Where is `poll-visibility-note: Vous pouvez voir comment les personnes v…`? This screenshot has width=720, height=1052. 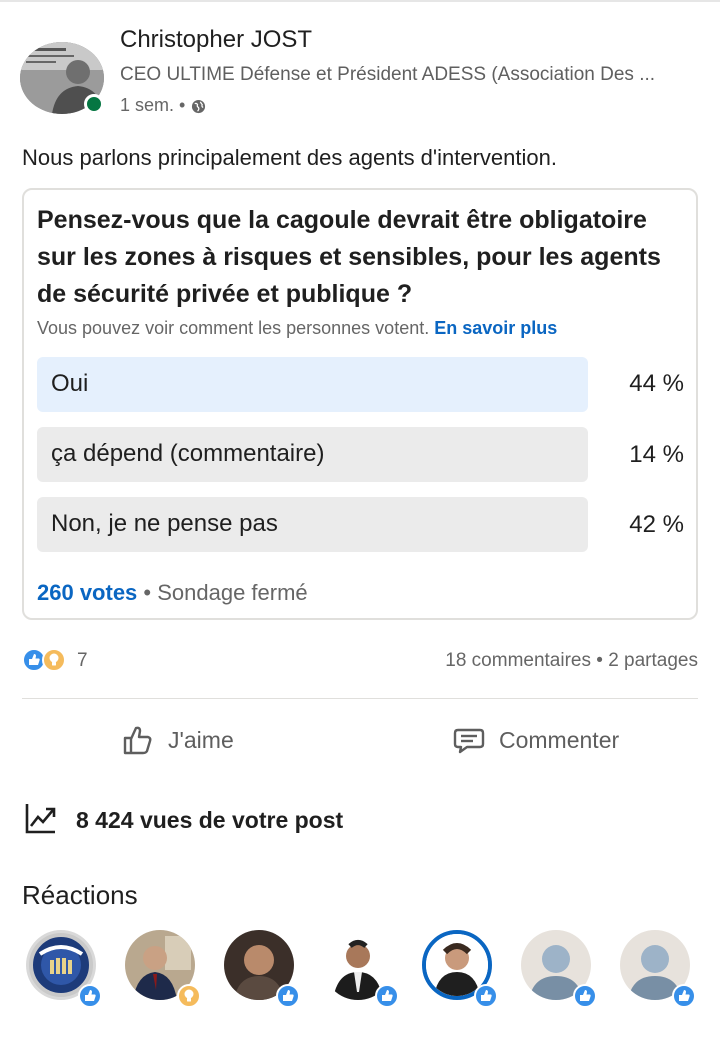 poll-visibility-note: Vous pouvez voir comment les personnes v… is located at coordinates (297, 328).